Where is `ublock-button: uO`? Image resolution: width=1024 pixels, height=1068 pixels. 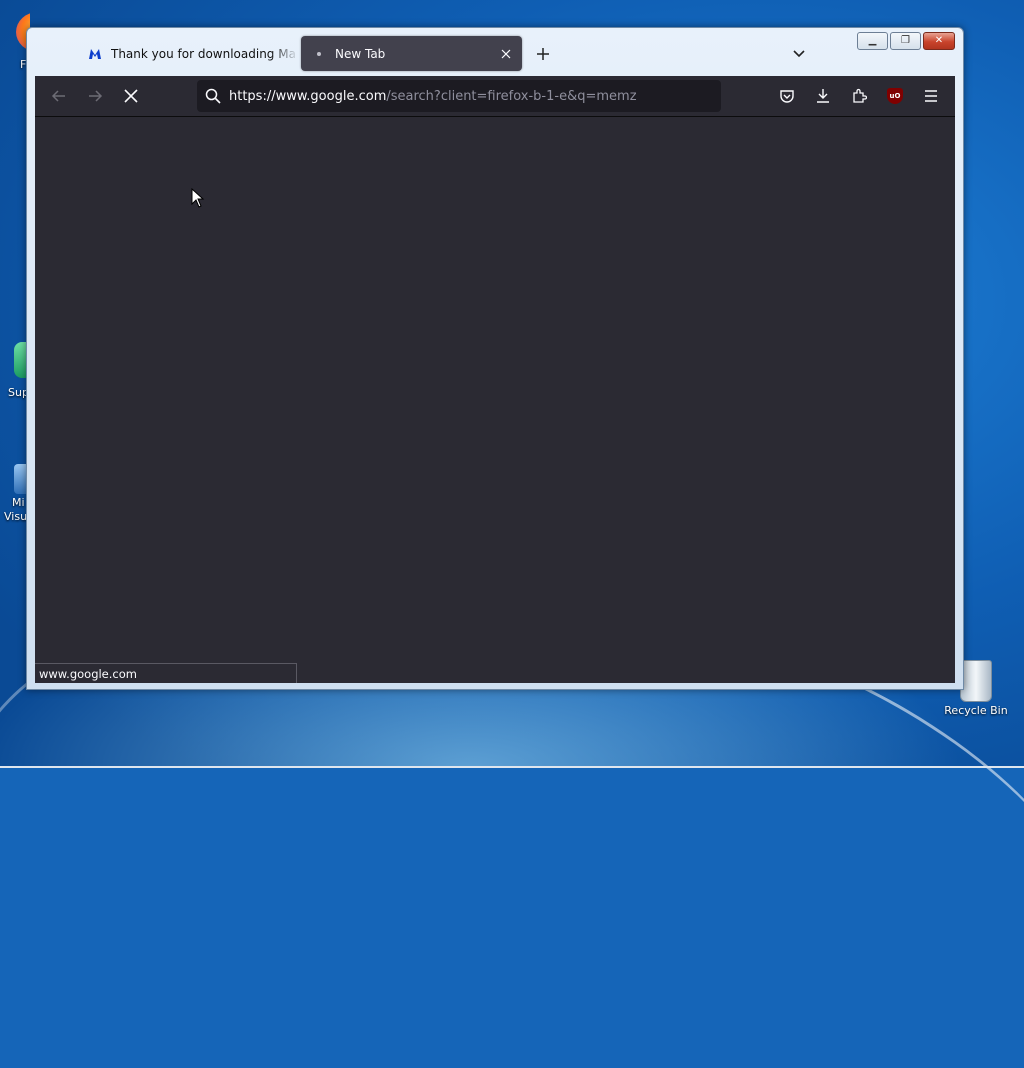 ublock-button: uO is located at coordinates (895, 96).